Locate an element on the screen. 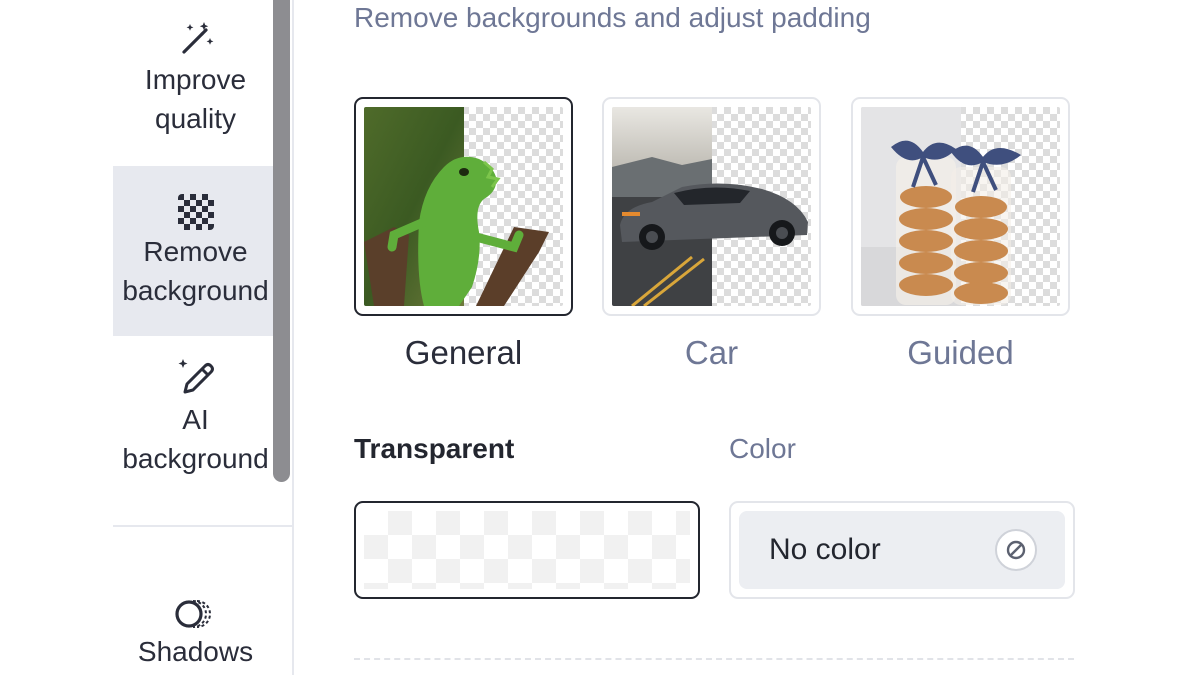 Image resolution: width=1200 pixels, height=675 pixels. guided-preview-image is located at coordinates (960, 206).